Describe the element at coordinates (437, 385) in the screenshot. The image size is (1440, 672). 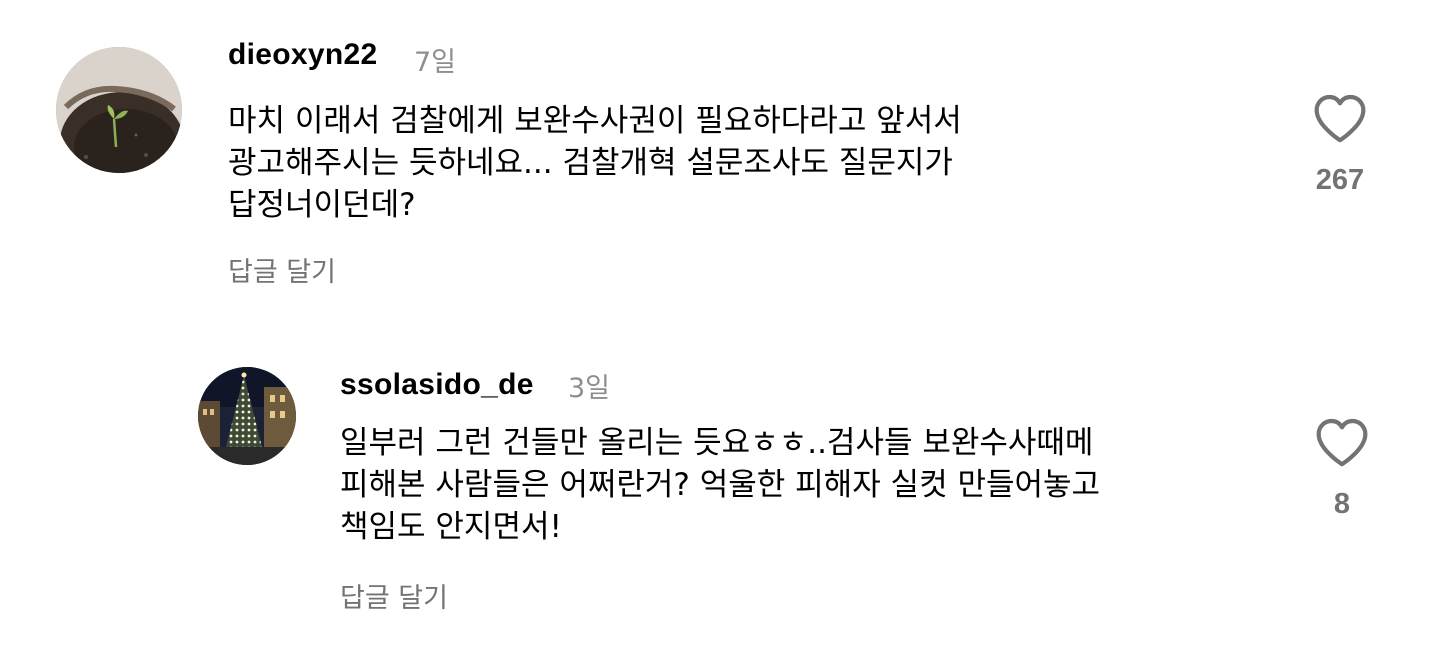
I see `username: ssolasido_de` at that location.